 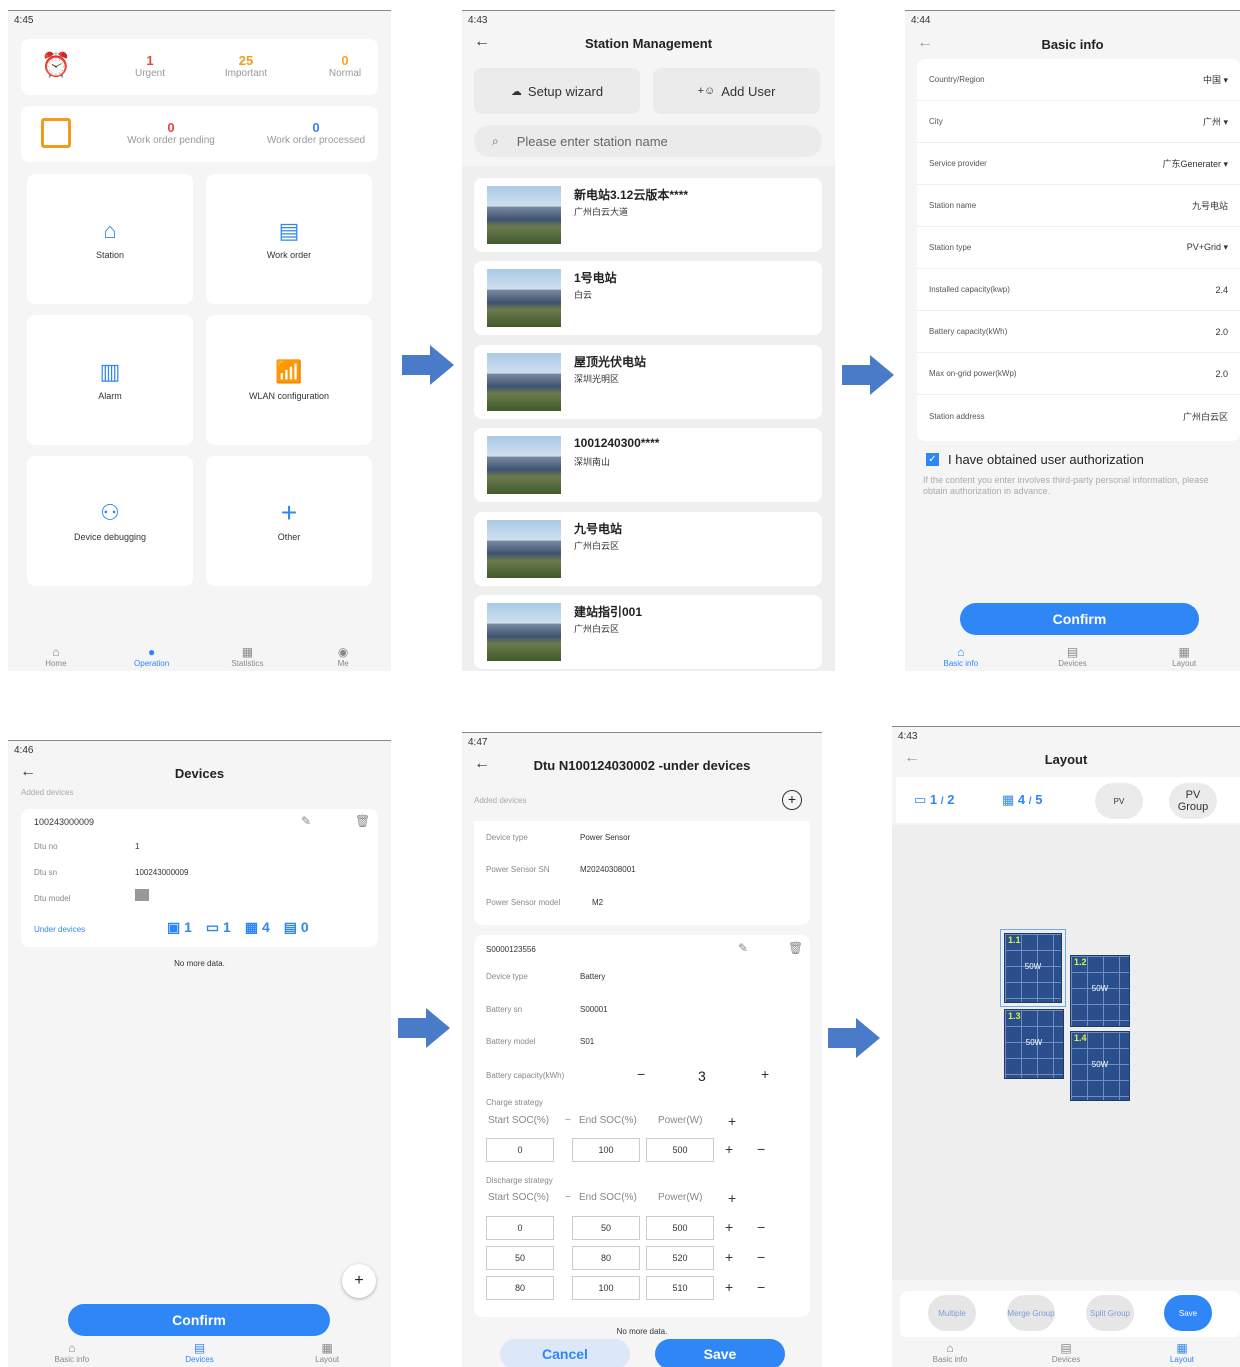 What do you see at coordinates (524, 549) in the screenshot?
I see `station-photo` at bounding box center [524, 549].